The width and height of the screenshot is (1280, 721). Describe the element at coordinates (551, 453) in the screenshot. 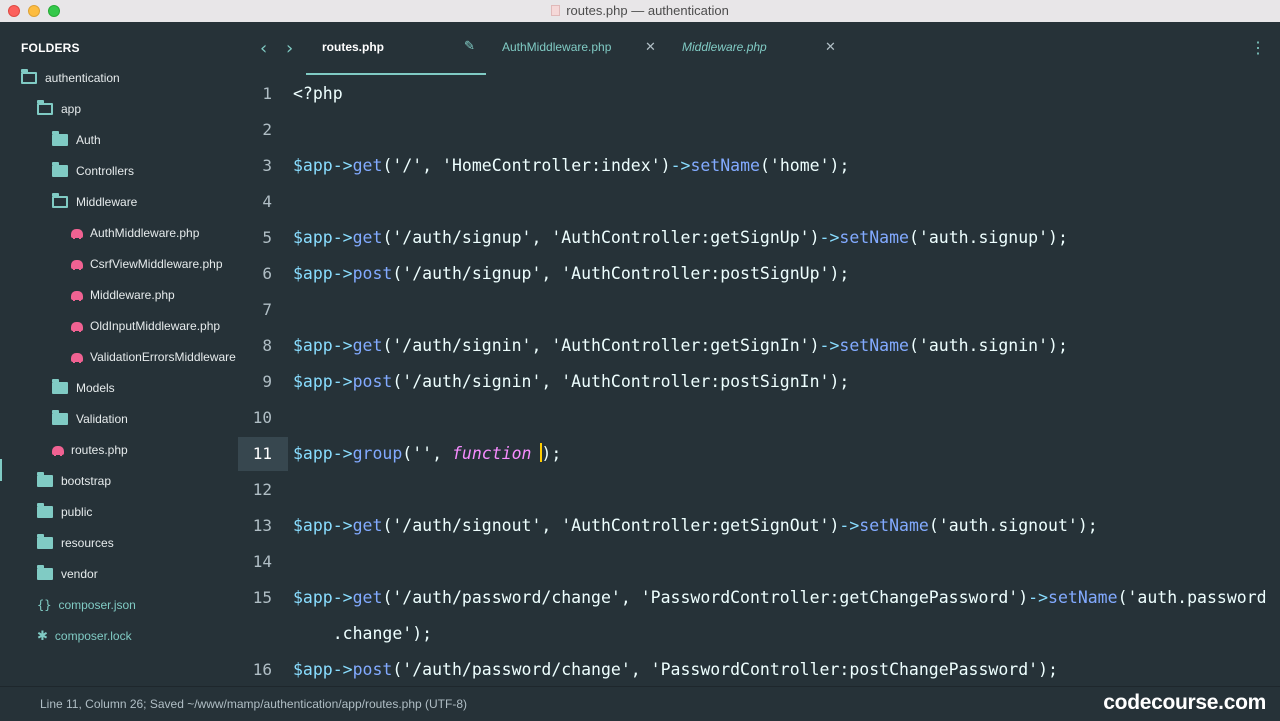

I see `code-token: );` at that location.